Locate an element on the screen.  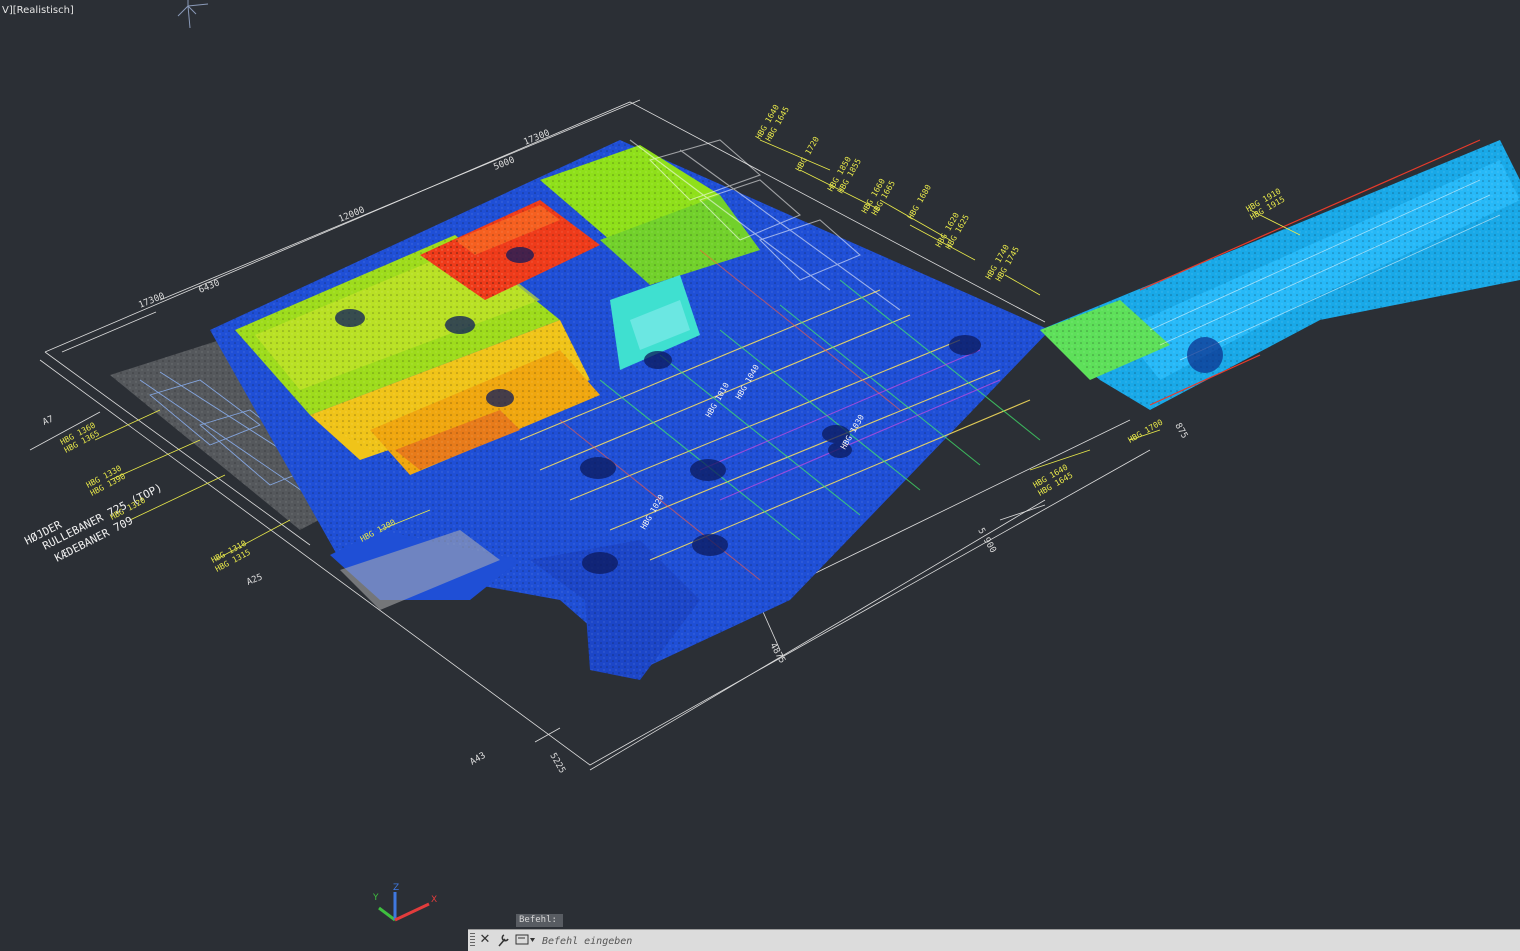
ucs-y-label: Y is located at coordinates (375, 898).